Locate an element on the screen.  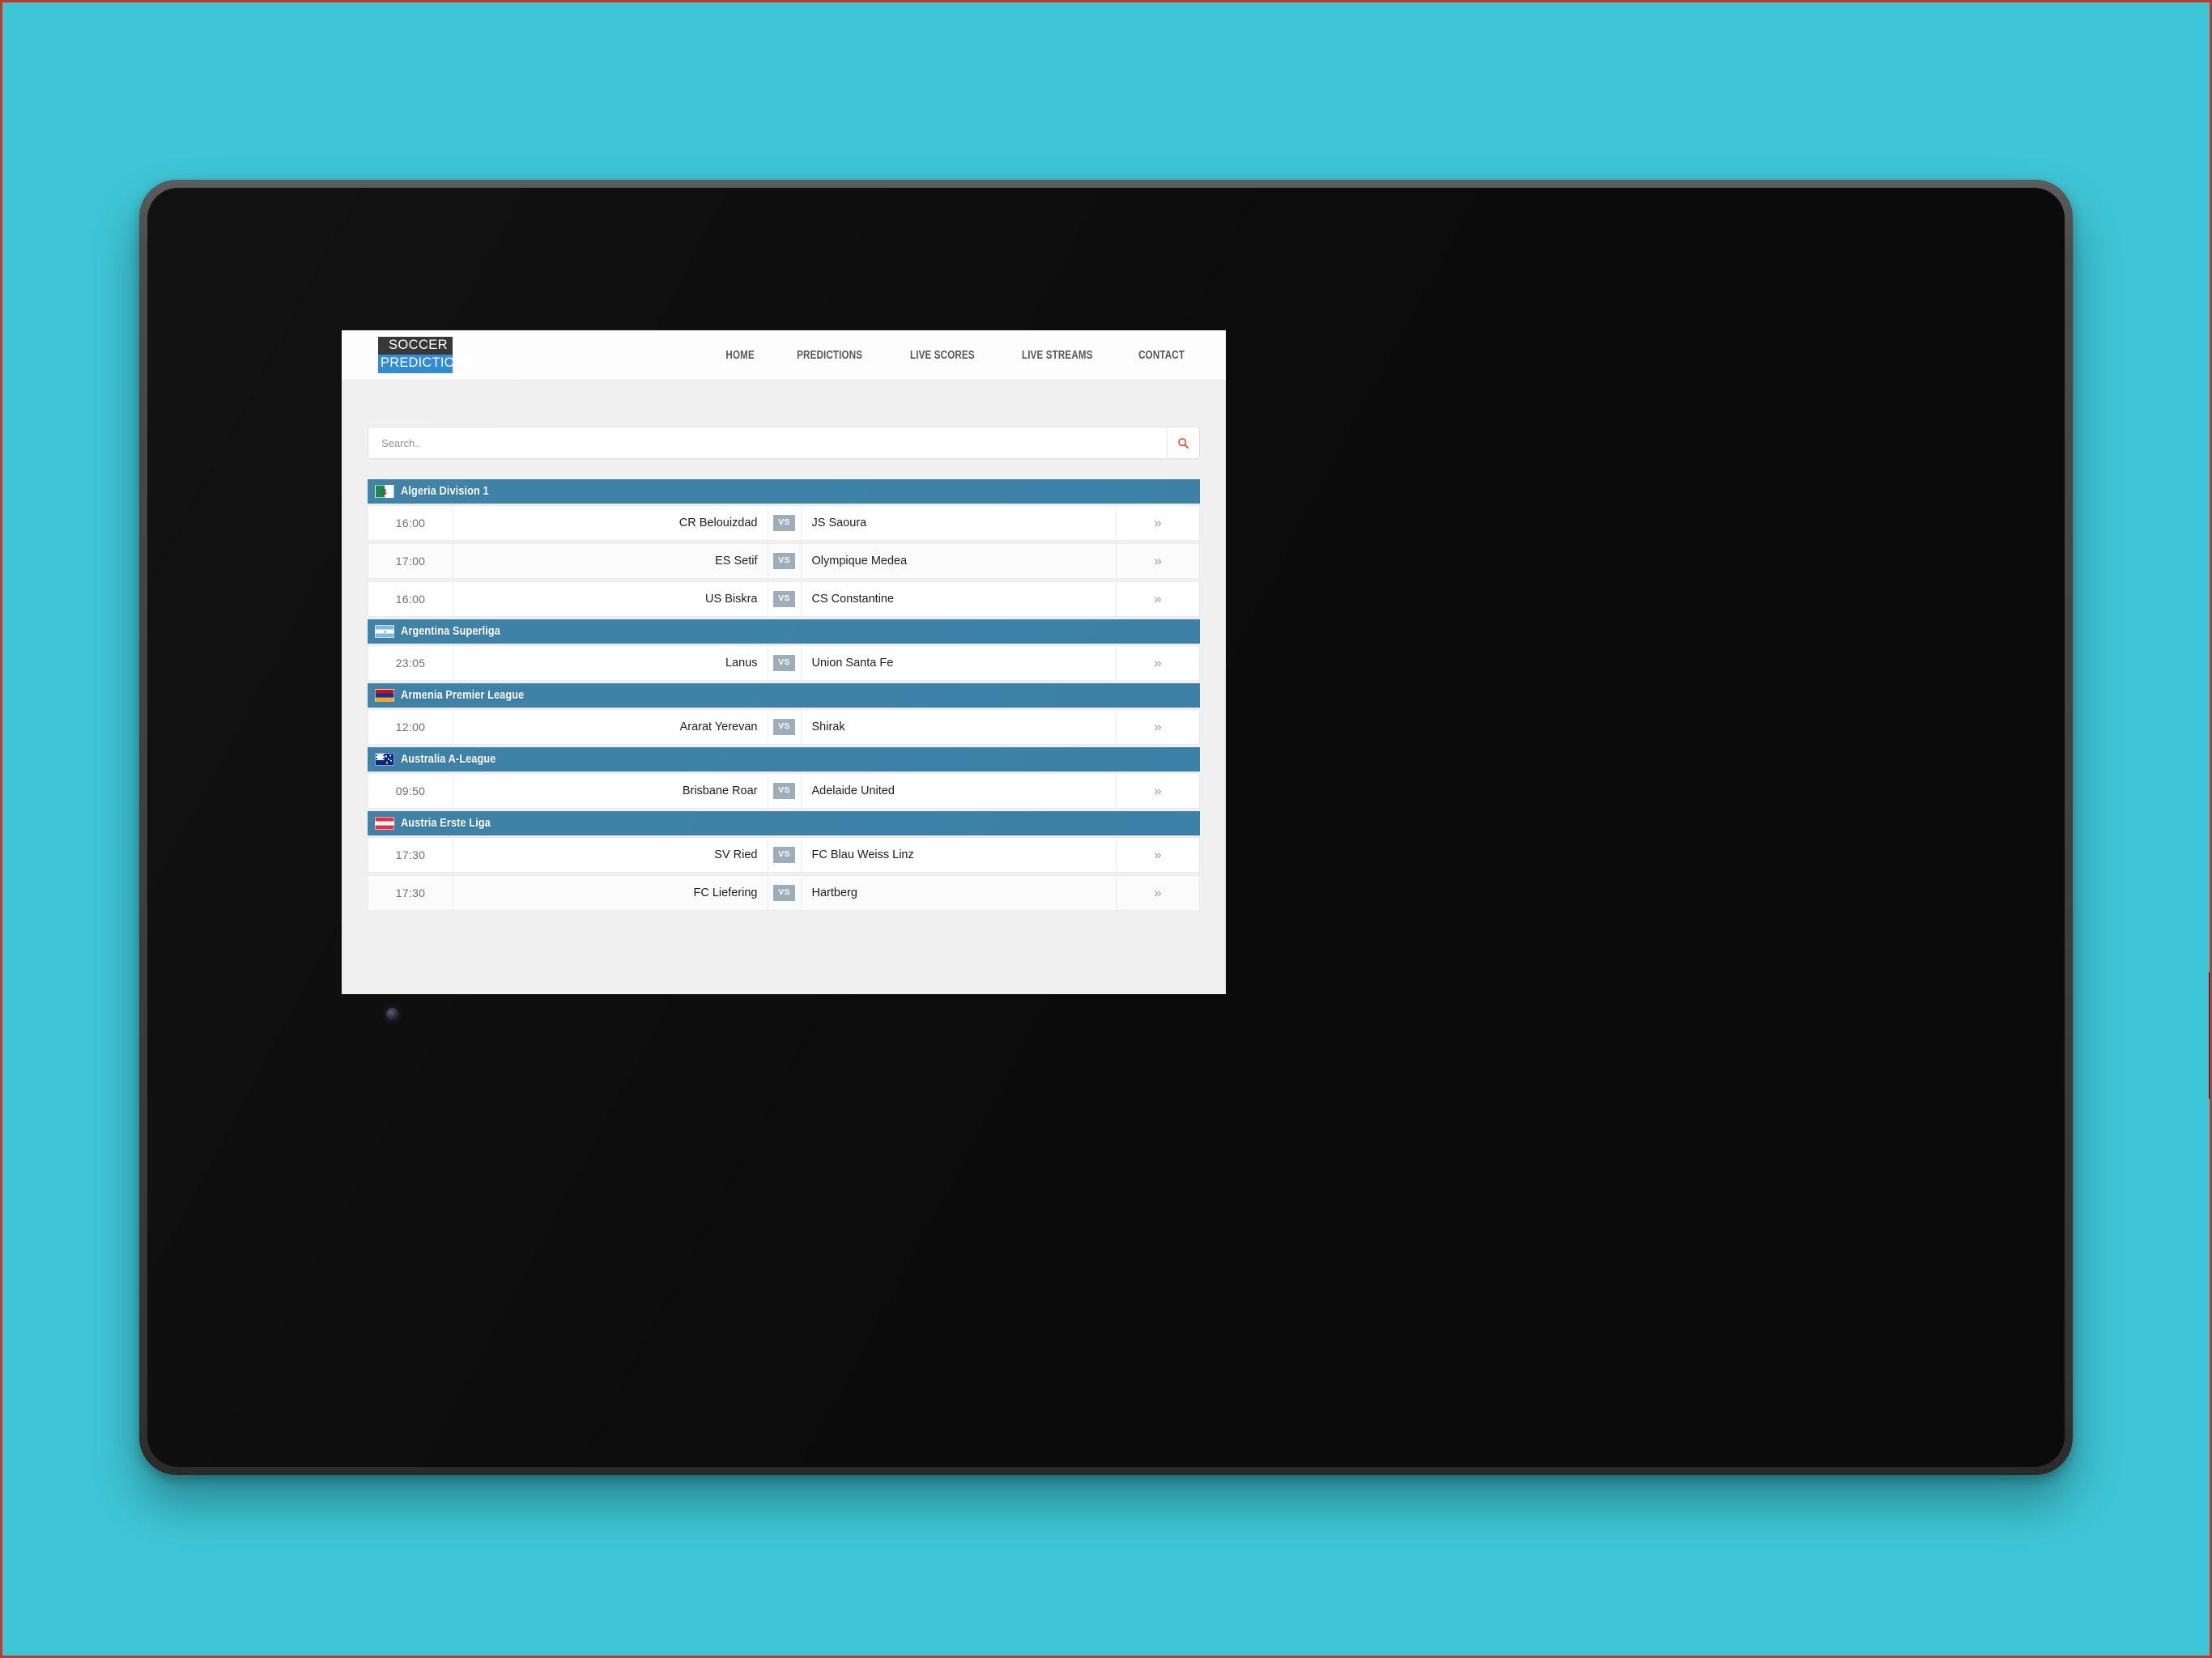
nav-item-predictions: PREDICTIONS is located at coordinates (829, 355).